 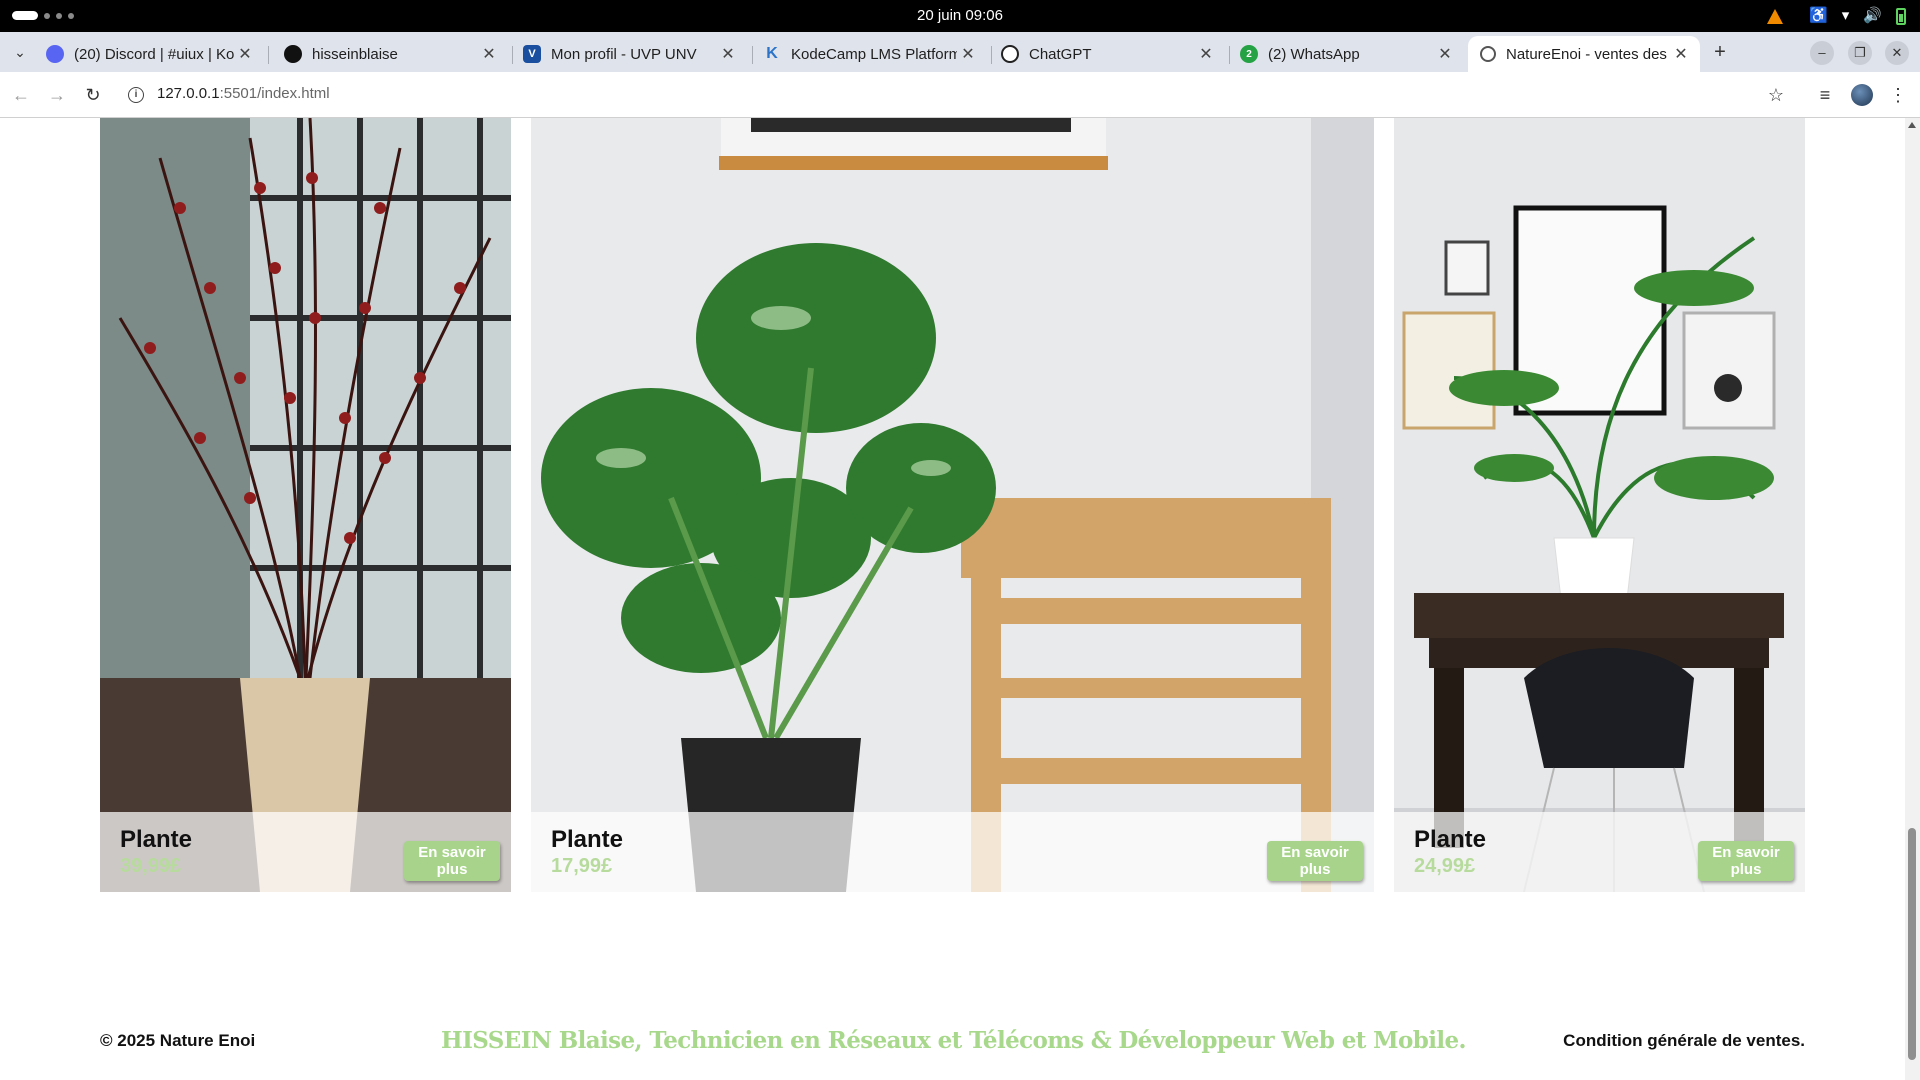 What do you see at coordinates (1010, 54) in the screenshot?
I see `chatgpt-icon` at bounding box center [1010, 54].